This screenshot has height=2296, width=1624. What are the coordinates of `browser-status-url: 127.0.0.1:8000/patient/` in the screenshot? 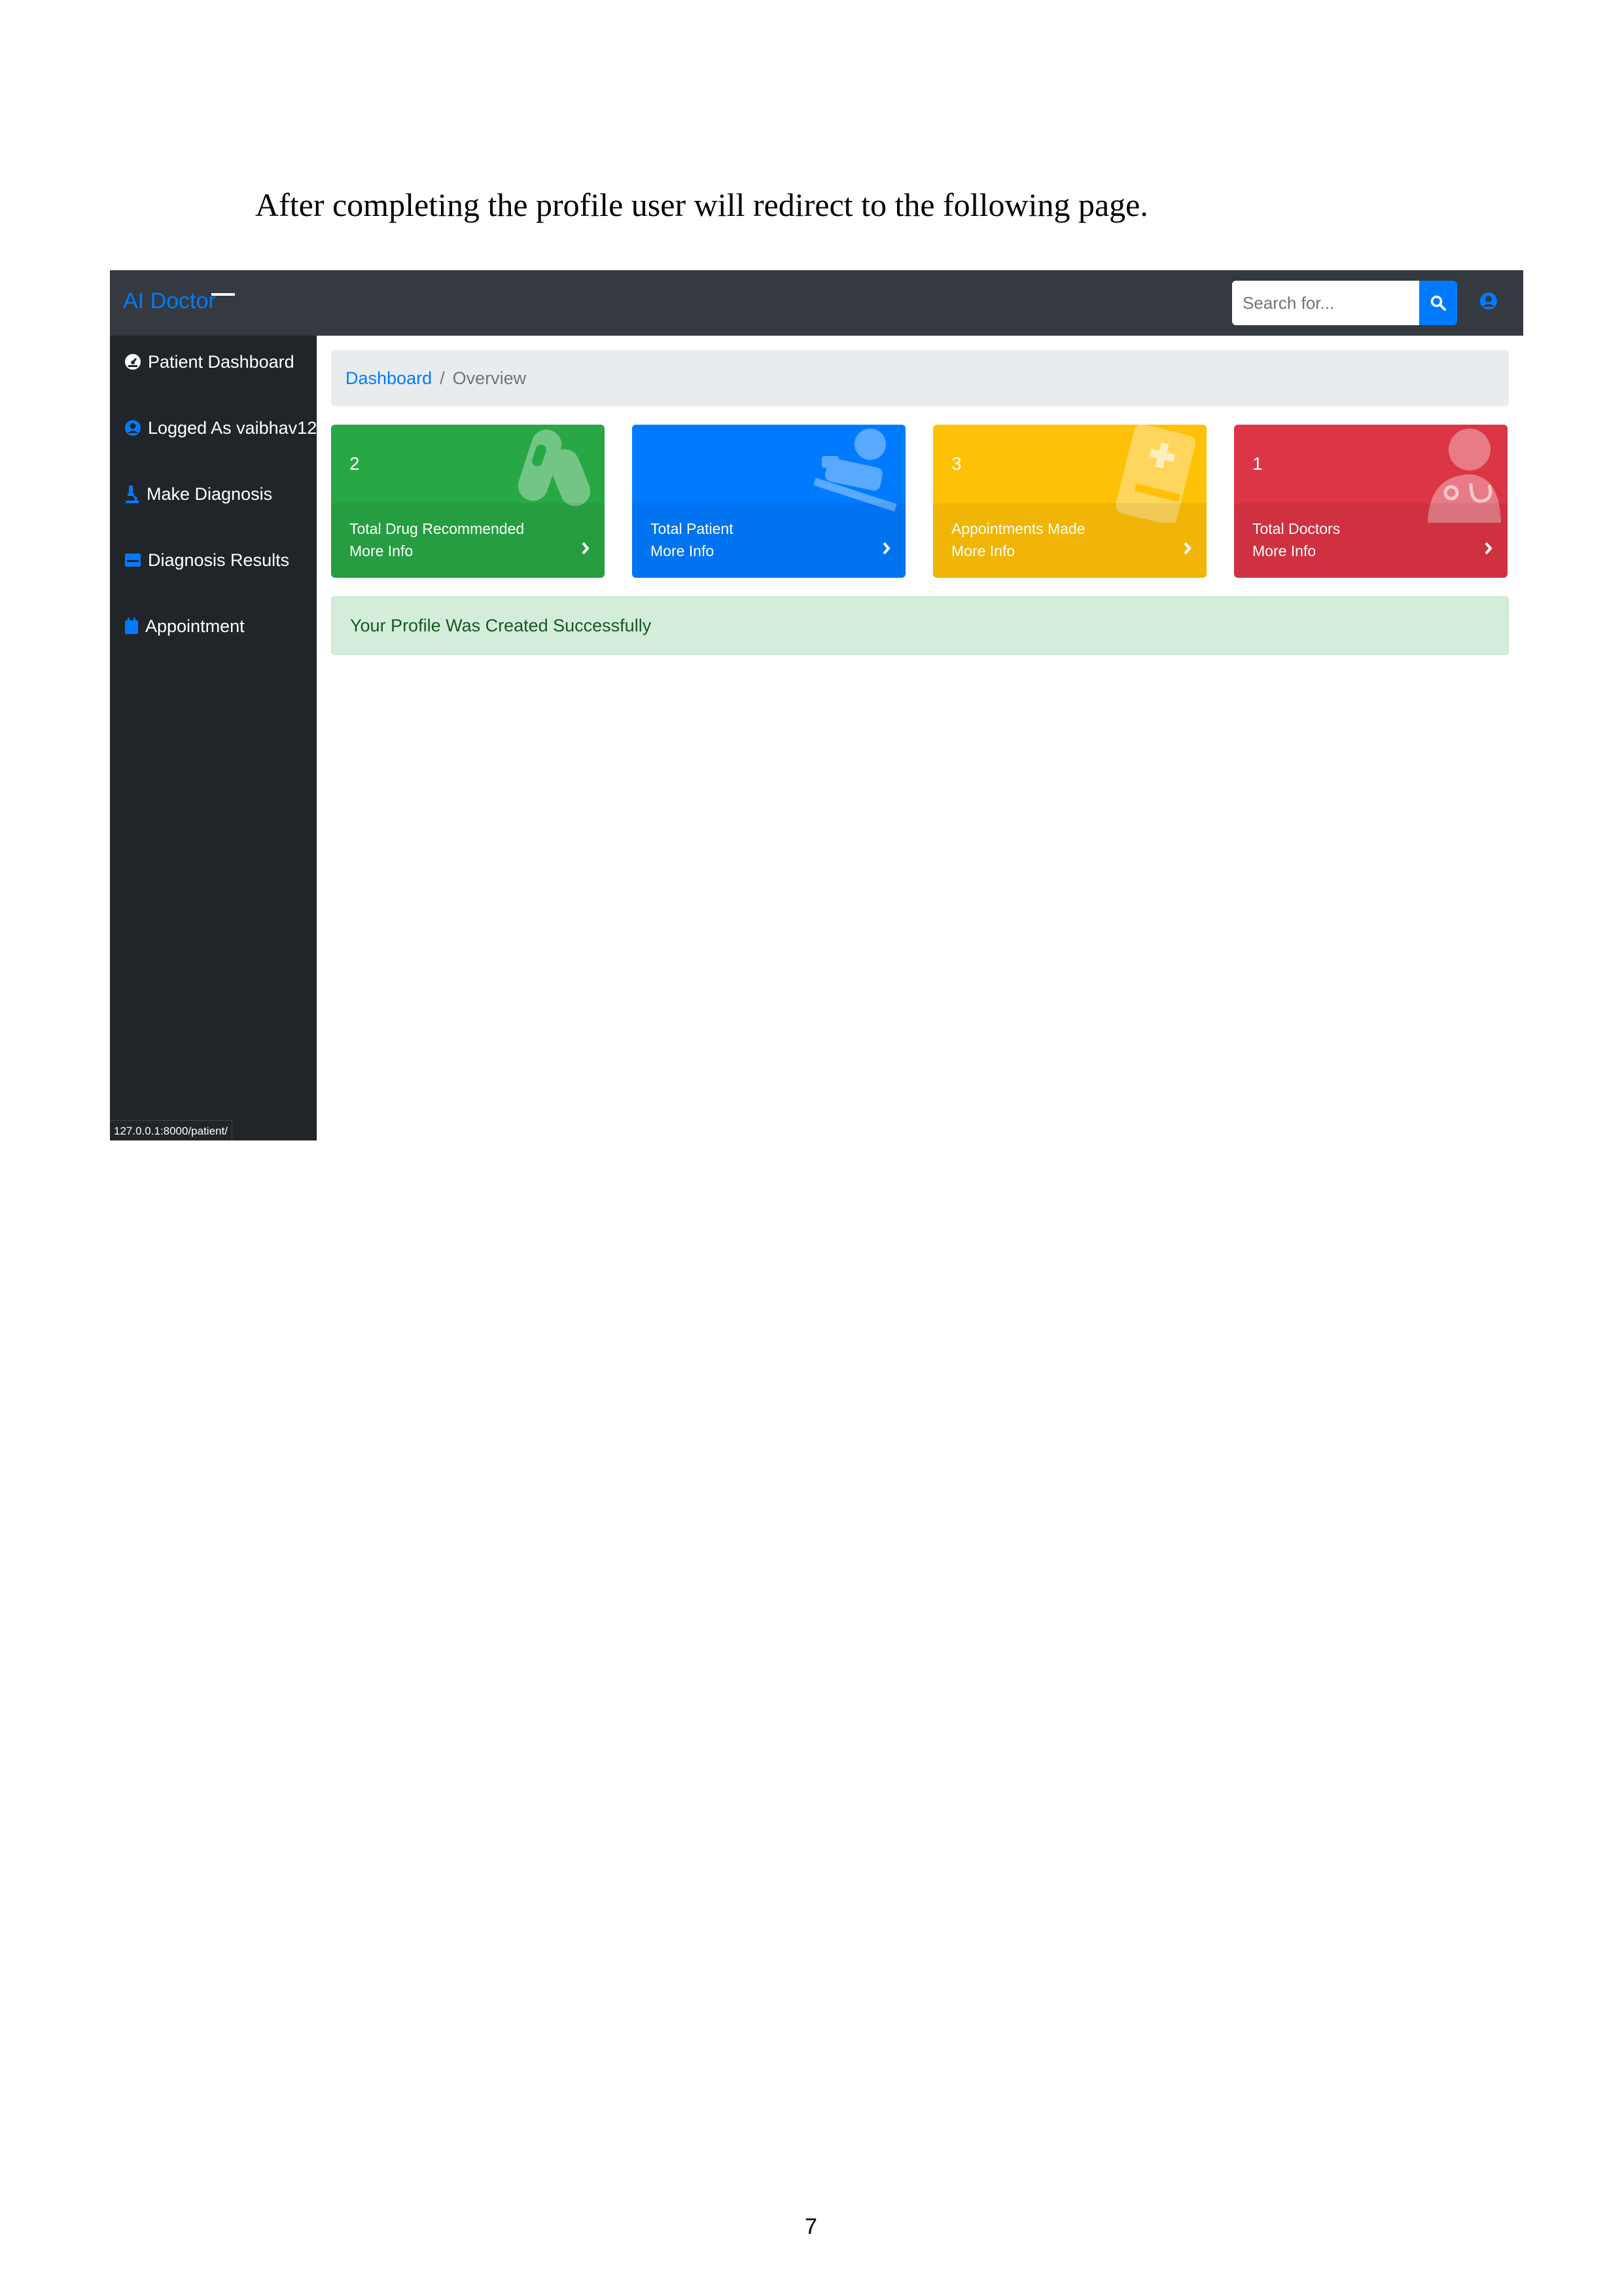 It's located at (171, 1130).